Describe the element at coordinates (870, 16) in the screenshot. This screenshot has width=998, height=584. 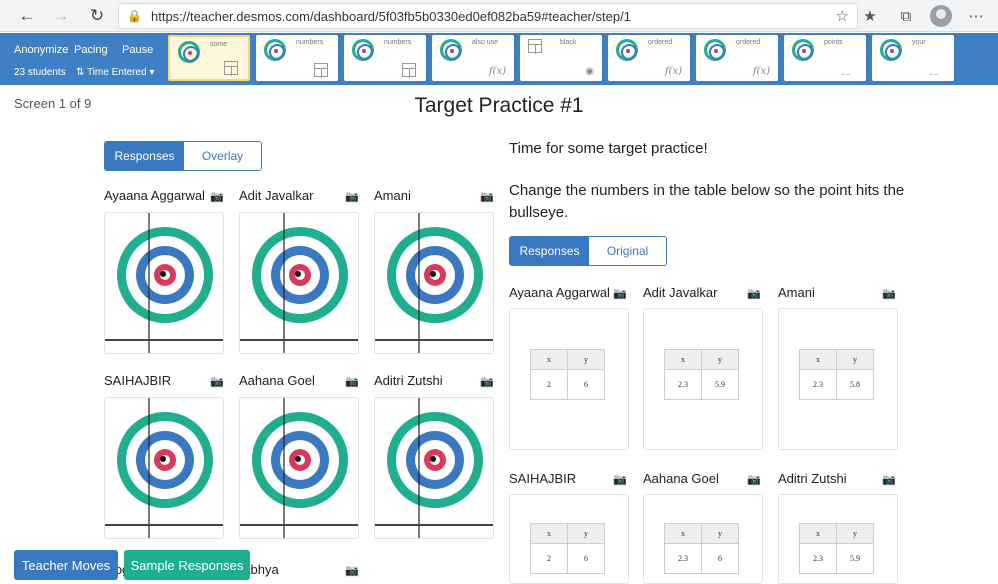
I see `favorites-icon: ★` at that location.